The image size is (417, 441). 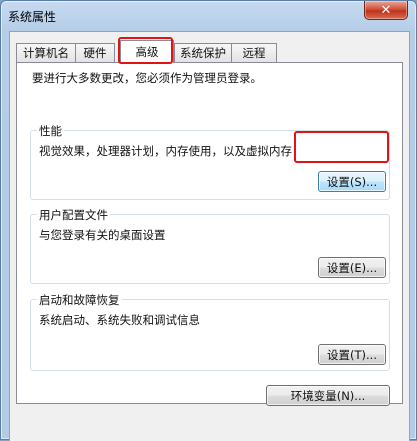 I want to click on window-title: 系统属性, so click(x=32, y=17).